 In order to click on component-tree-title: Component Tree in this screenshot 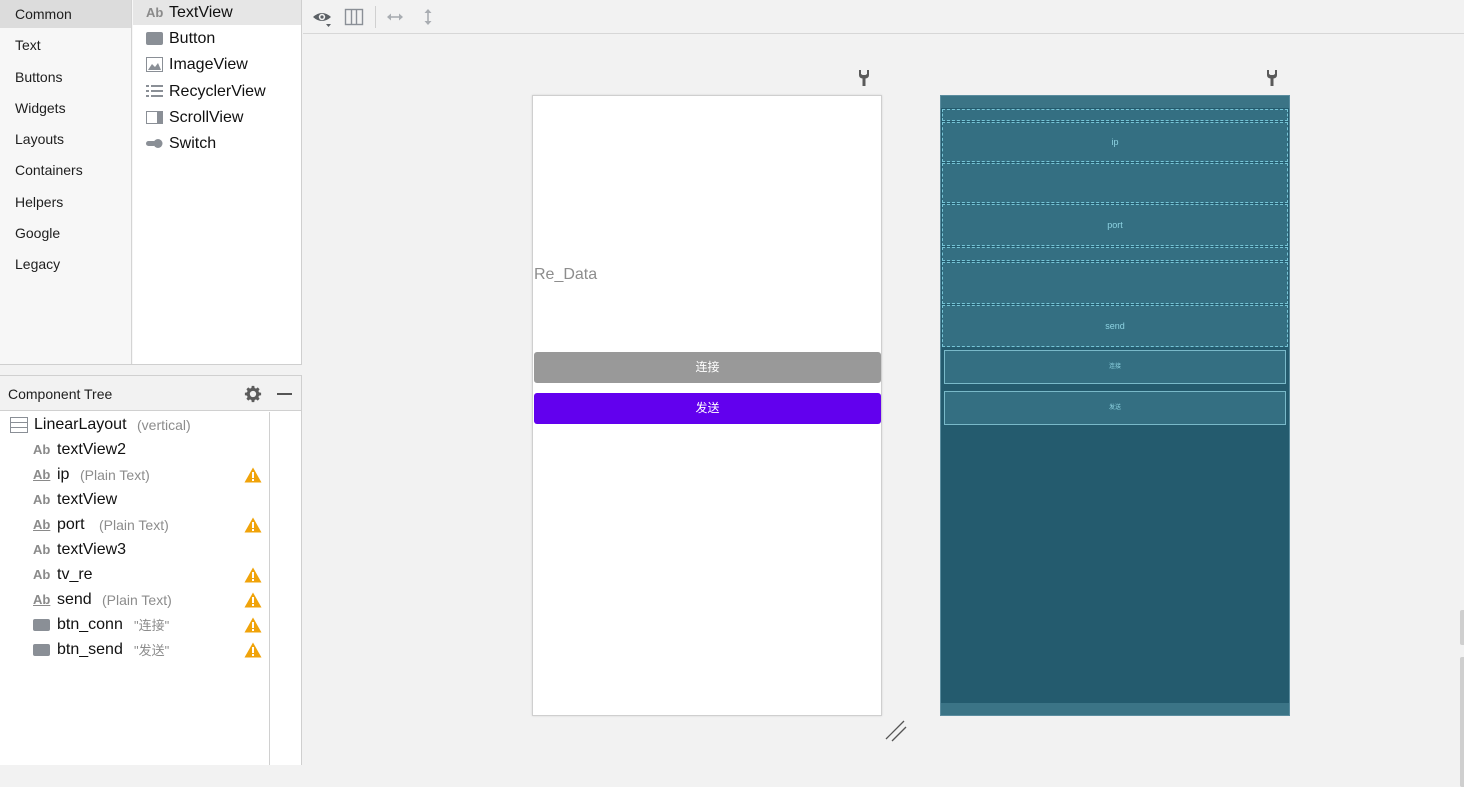, I will do `click(60, 394)`.